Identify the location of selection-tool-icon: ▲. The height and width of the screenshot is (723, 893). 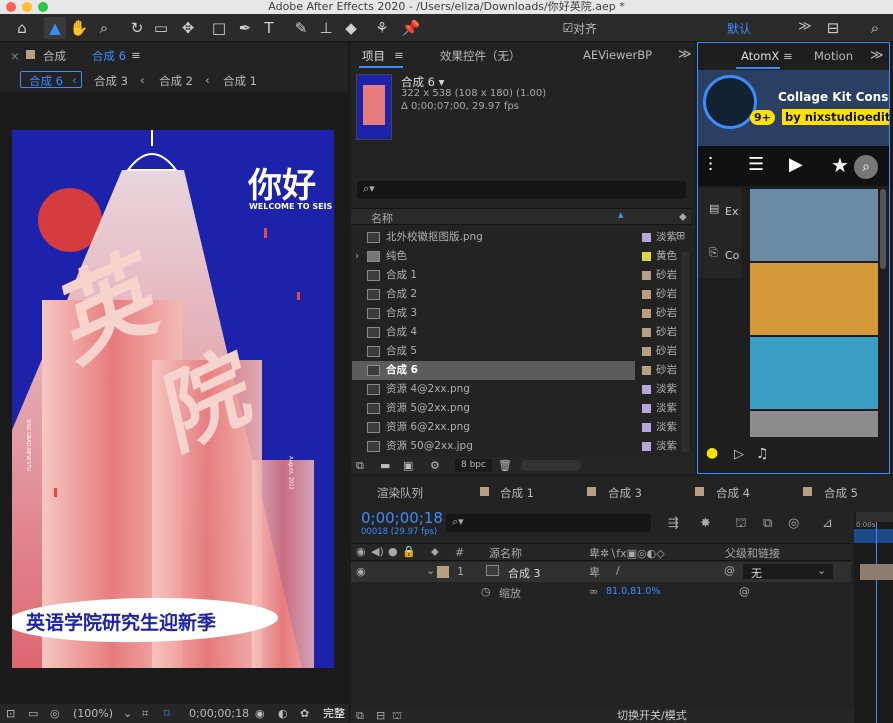
(55, 28).